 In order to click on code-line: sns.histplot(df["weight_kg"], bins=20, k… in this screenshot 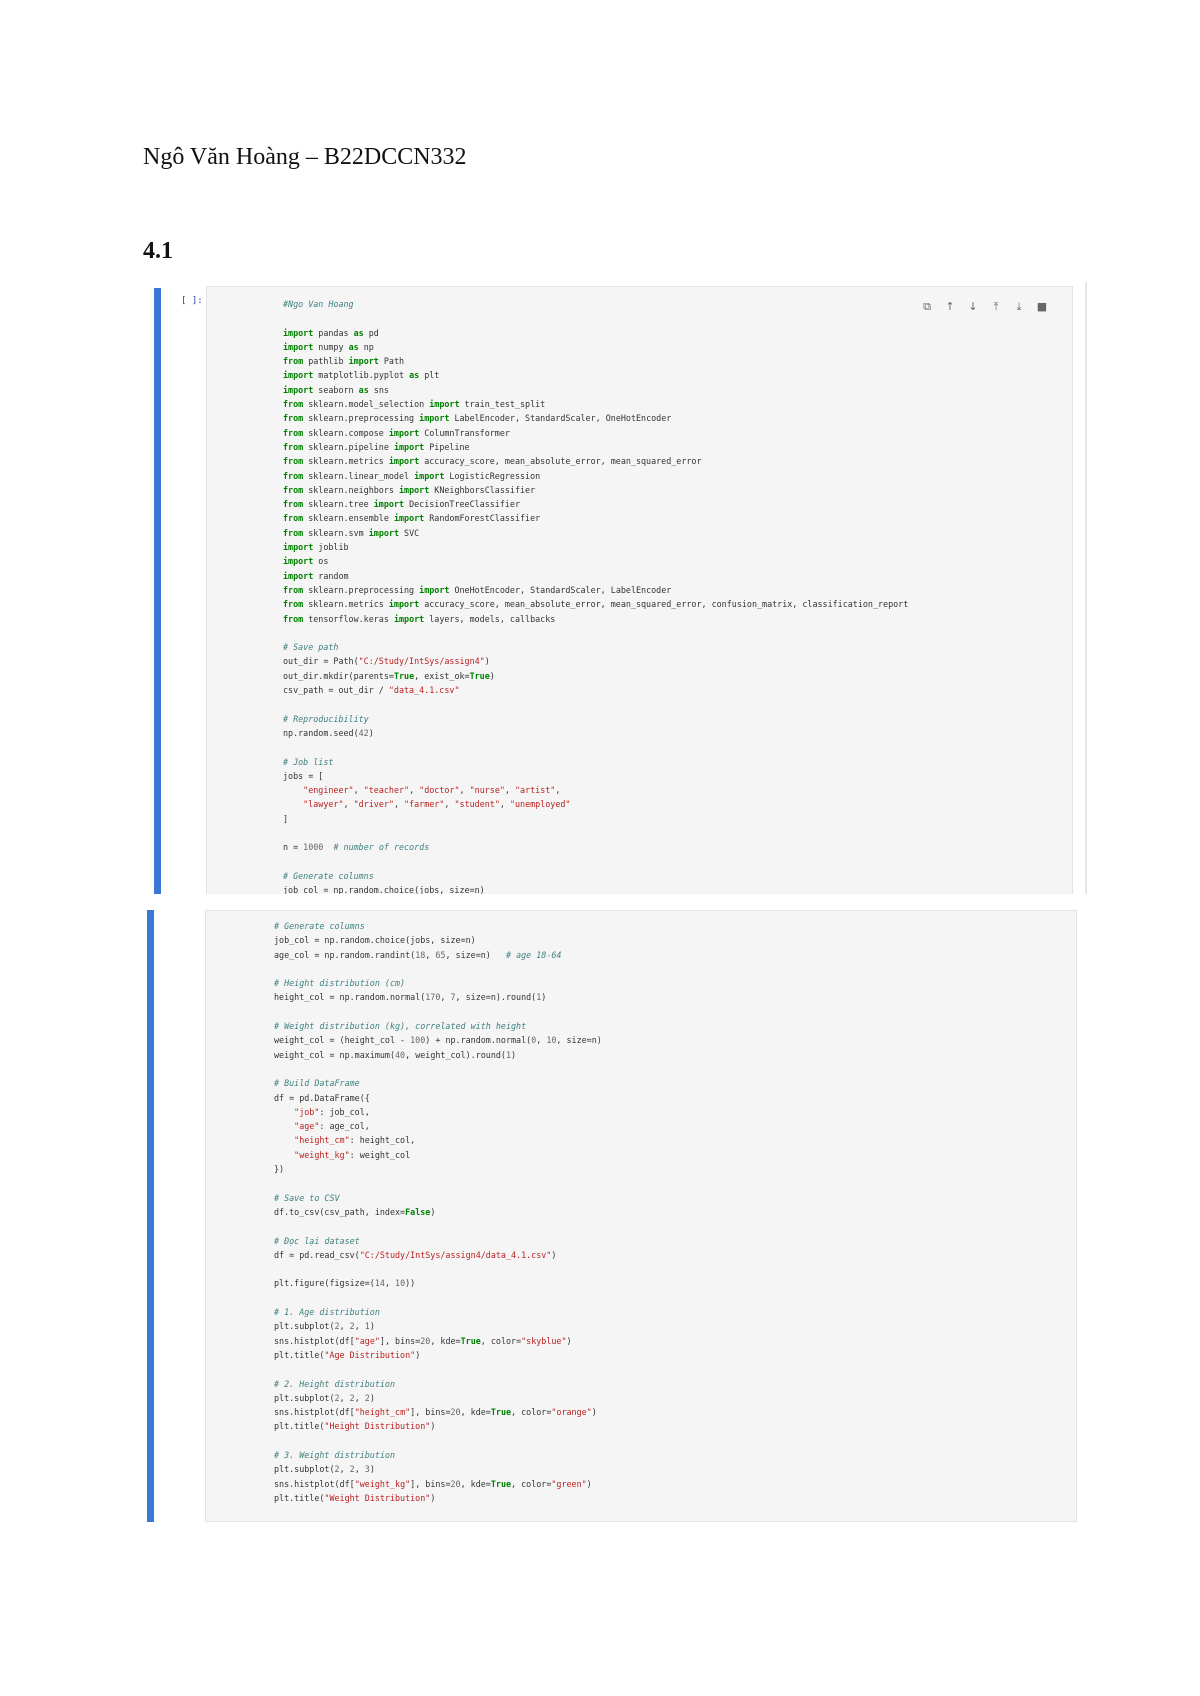, I will do `click(433, 1483)`.